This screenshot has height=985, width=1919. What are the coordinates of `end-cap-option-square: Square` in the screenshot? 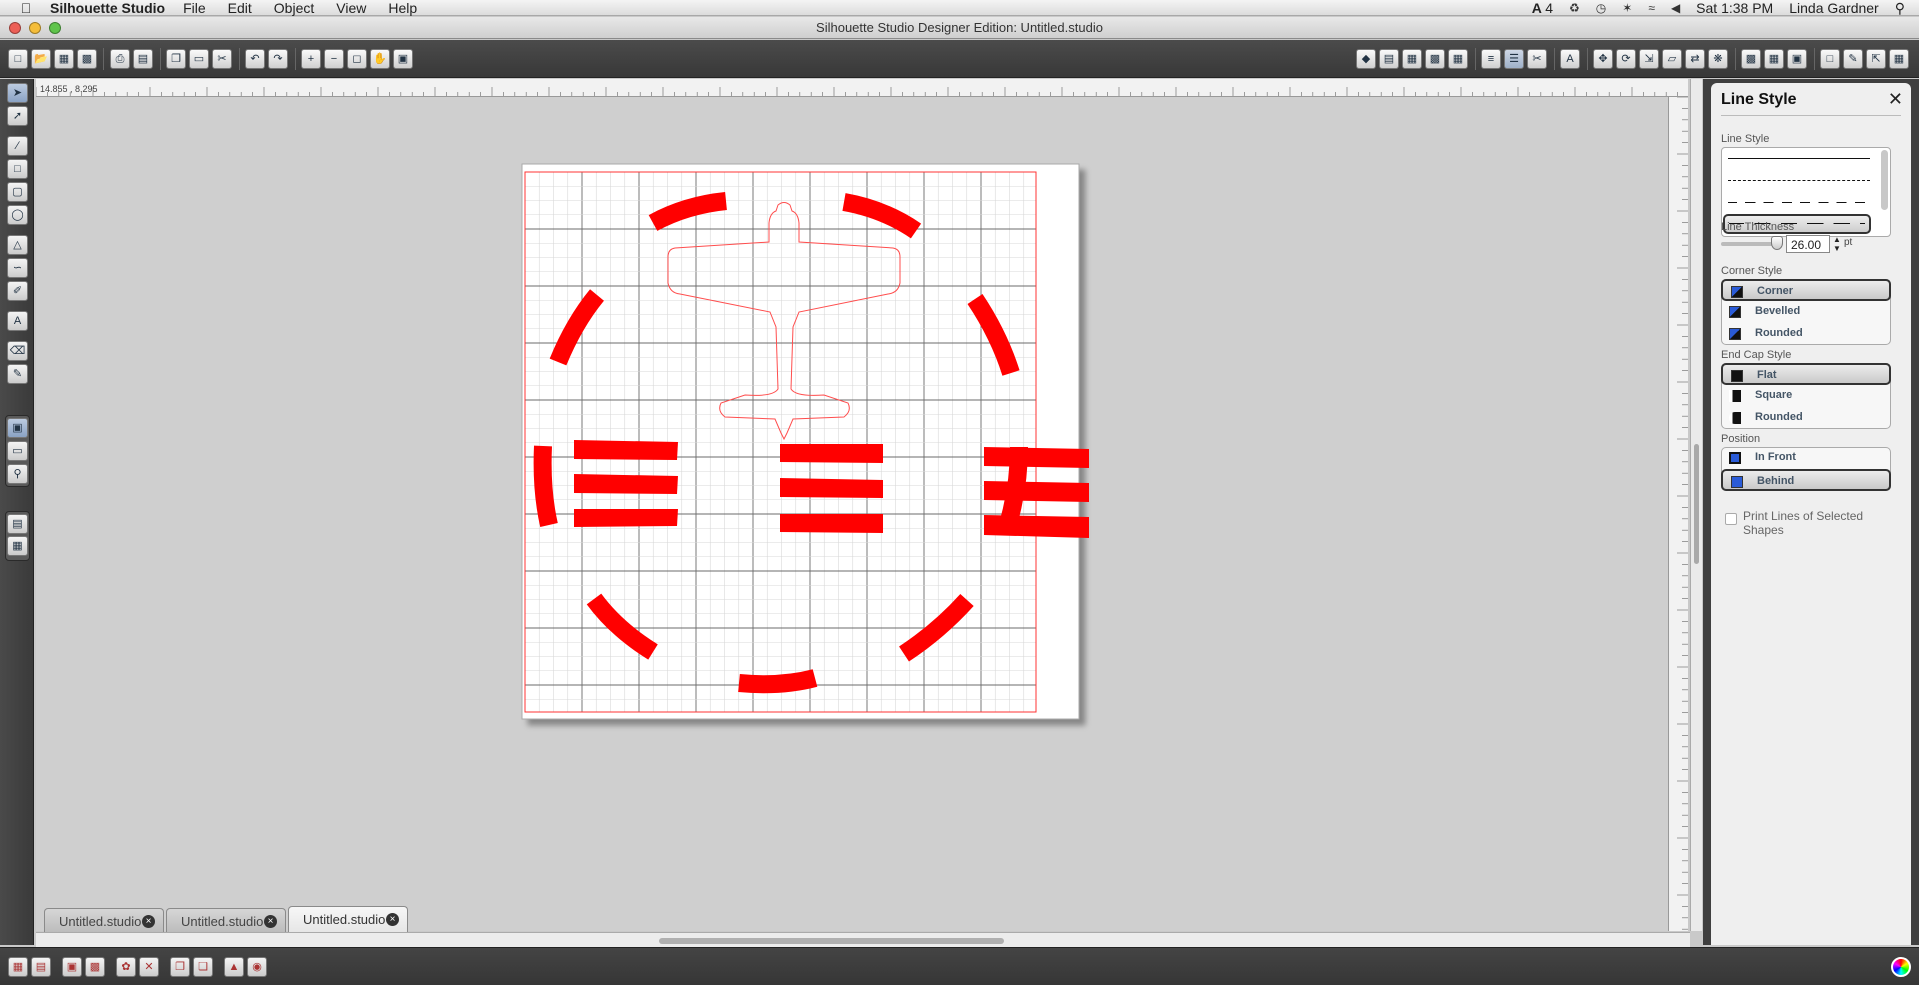 It's located at (1806, 396).